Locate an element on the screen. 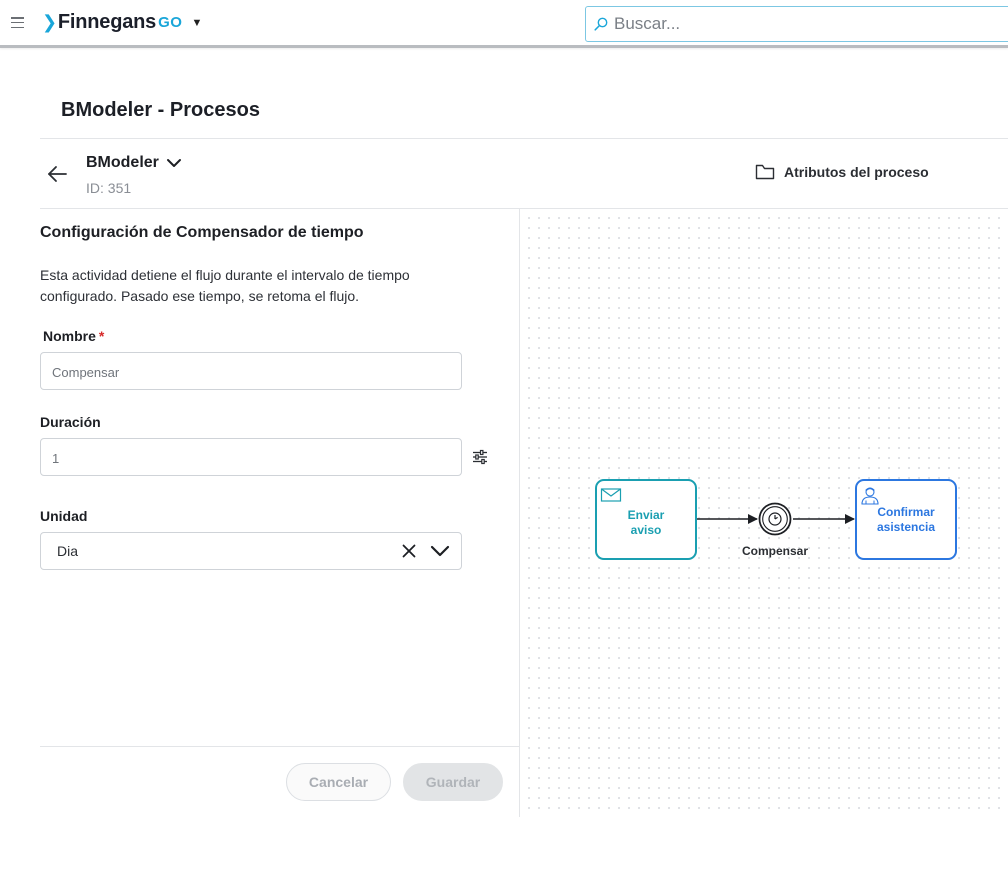 The image size is (1008, 878). required-mark: * is located at coordinates (101, 336).